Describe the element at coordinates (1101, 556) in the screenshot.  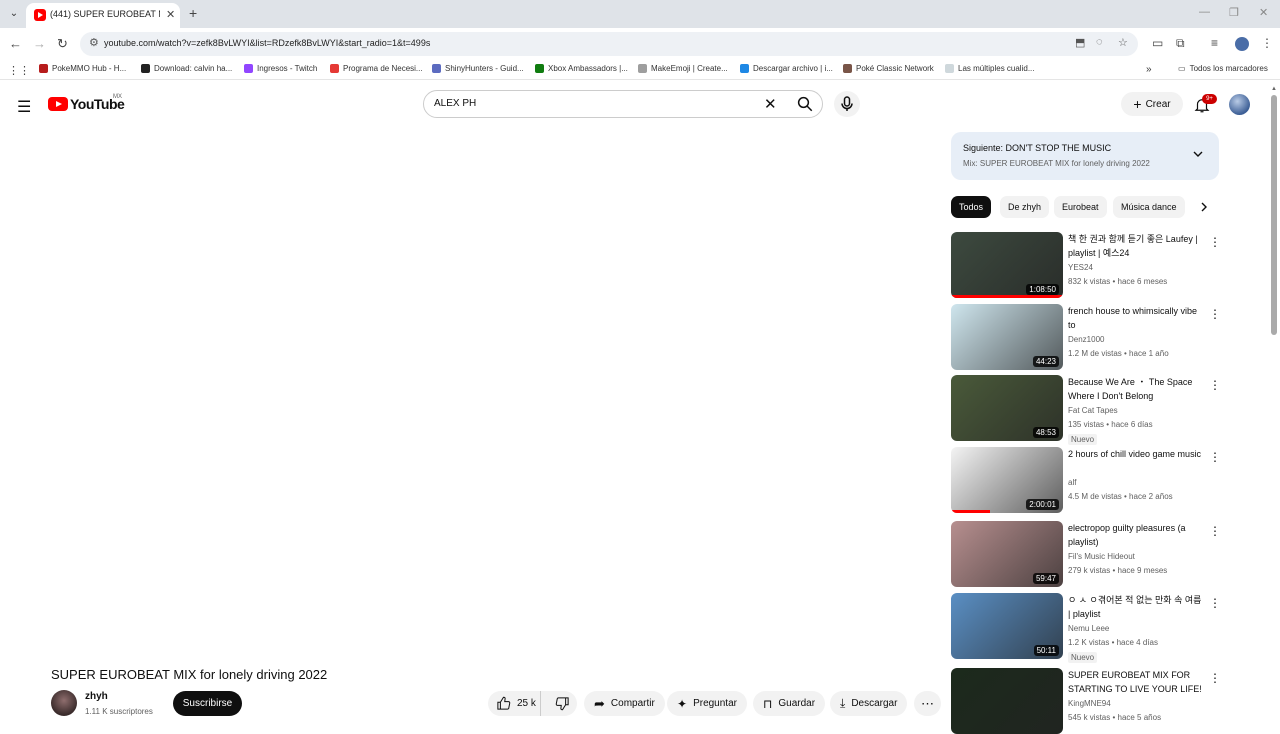
I see `recommendation-channel: Fil's Music Hideout` at that location.